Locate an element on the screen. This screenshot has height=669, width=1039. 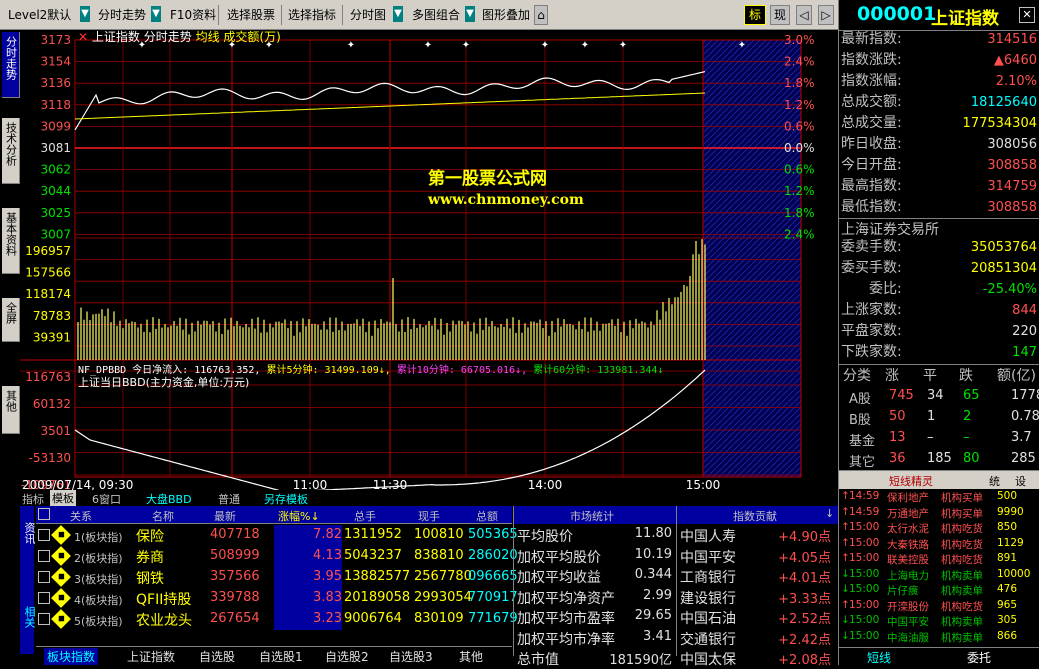
sector-row: ◆ 2(板块指) 券商 508999 4.13 5043237 838810 286020 is located at coordinates (277, 556).